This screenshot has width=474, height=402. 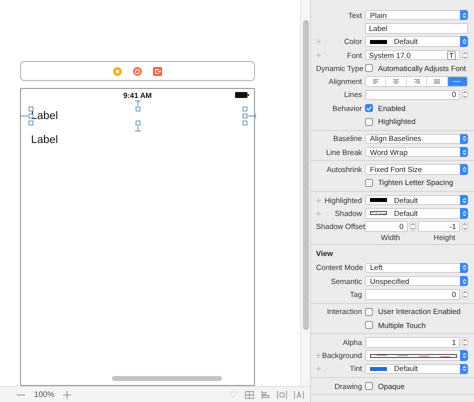 What do you see at coordinates (44, 394) in the screenshot?
I see `zoom-level: 100%` at bounding box center [44, 394].